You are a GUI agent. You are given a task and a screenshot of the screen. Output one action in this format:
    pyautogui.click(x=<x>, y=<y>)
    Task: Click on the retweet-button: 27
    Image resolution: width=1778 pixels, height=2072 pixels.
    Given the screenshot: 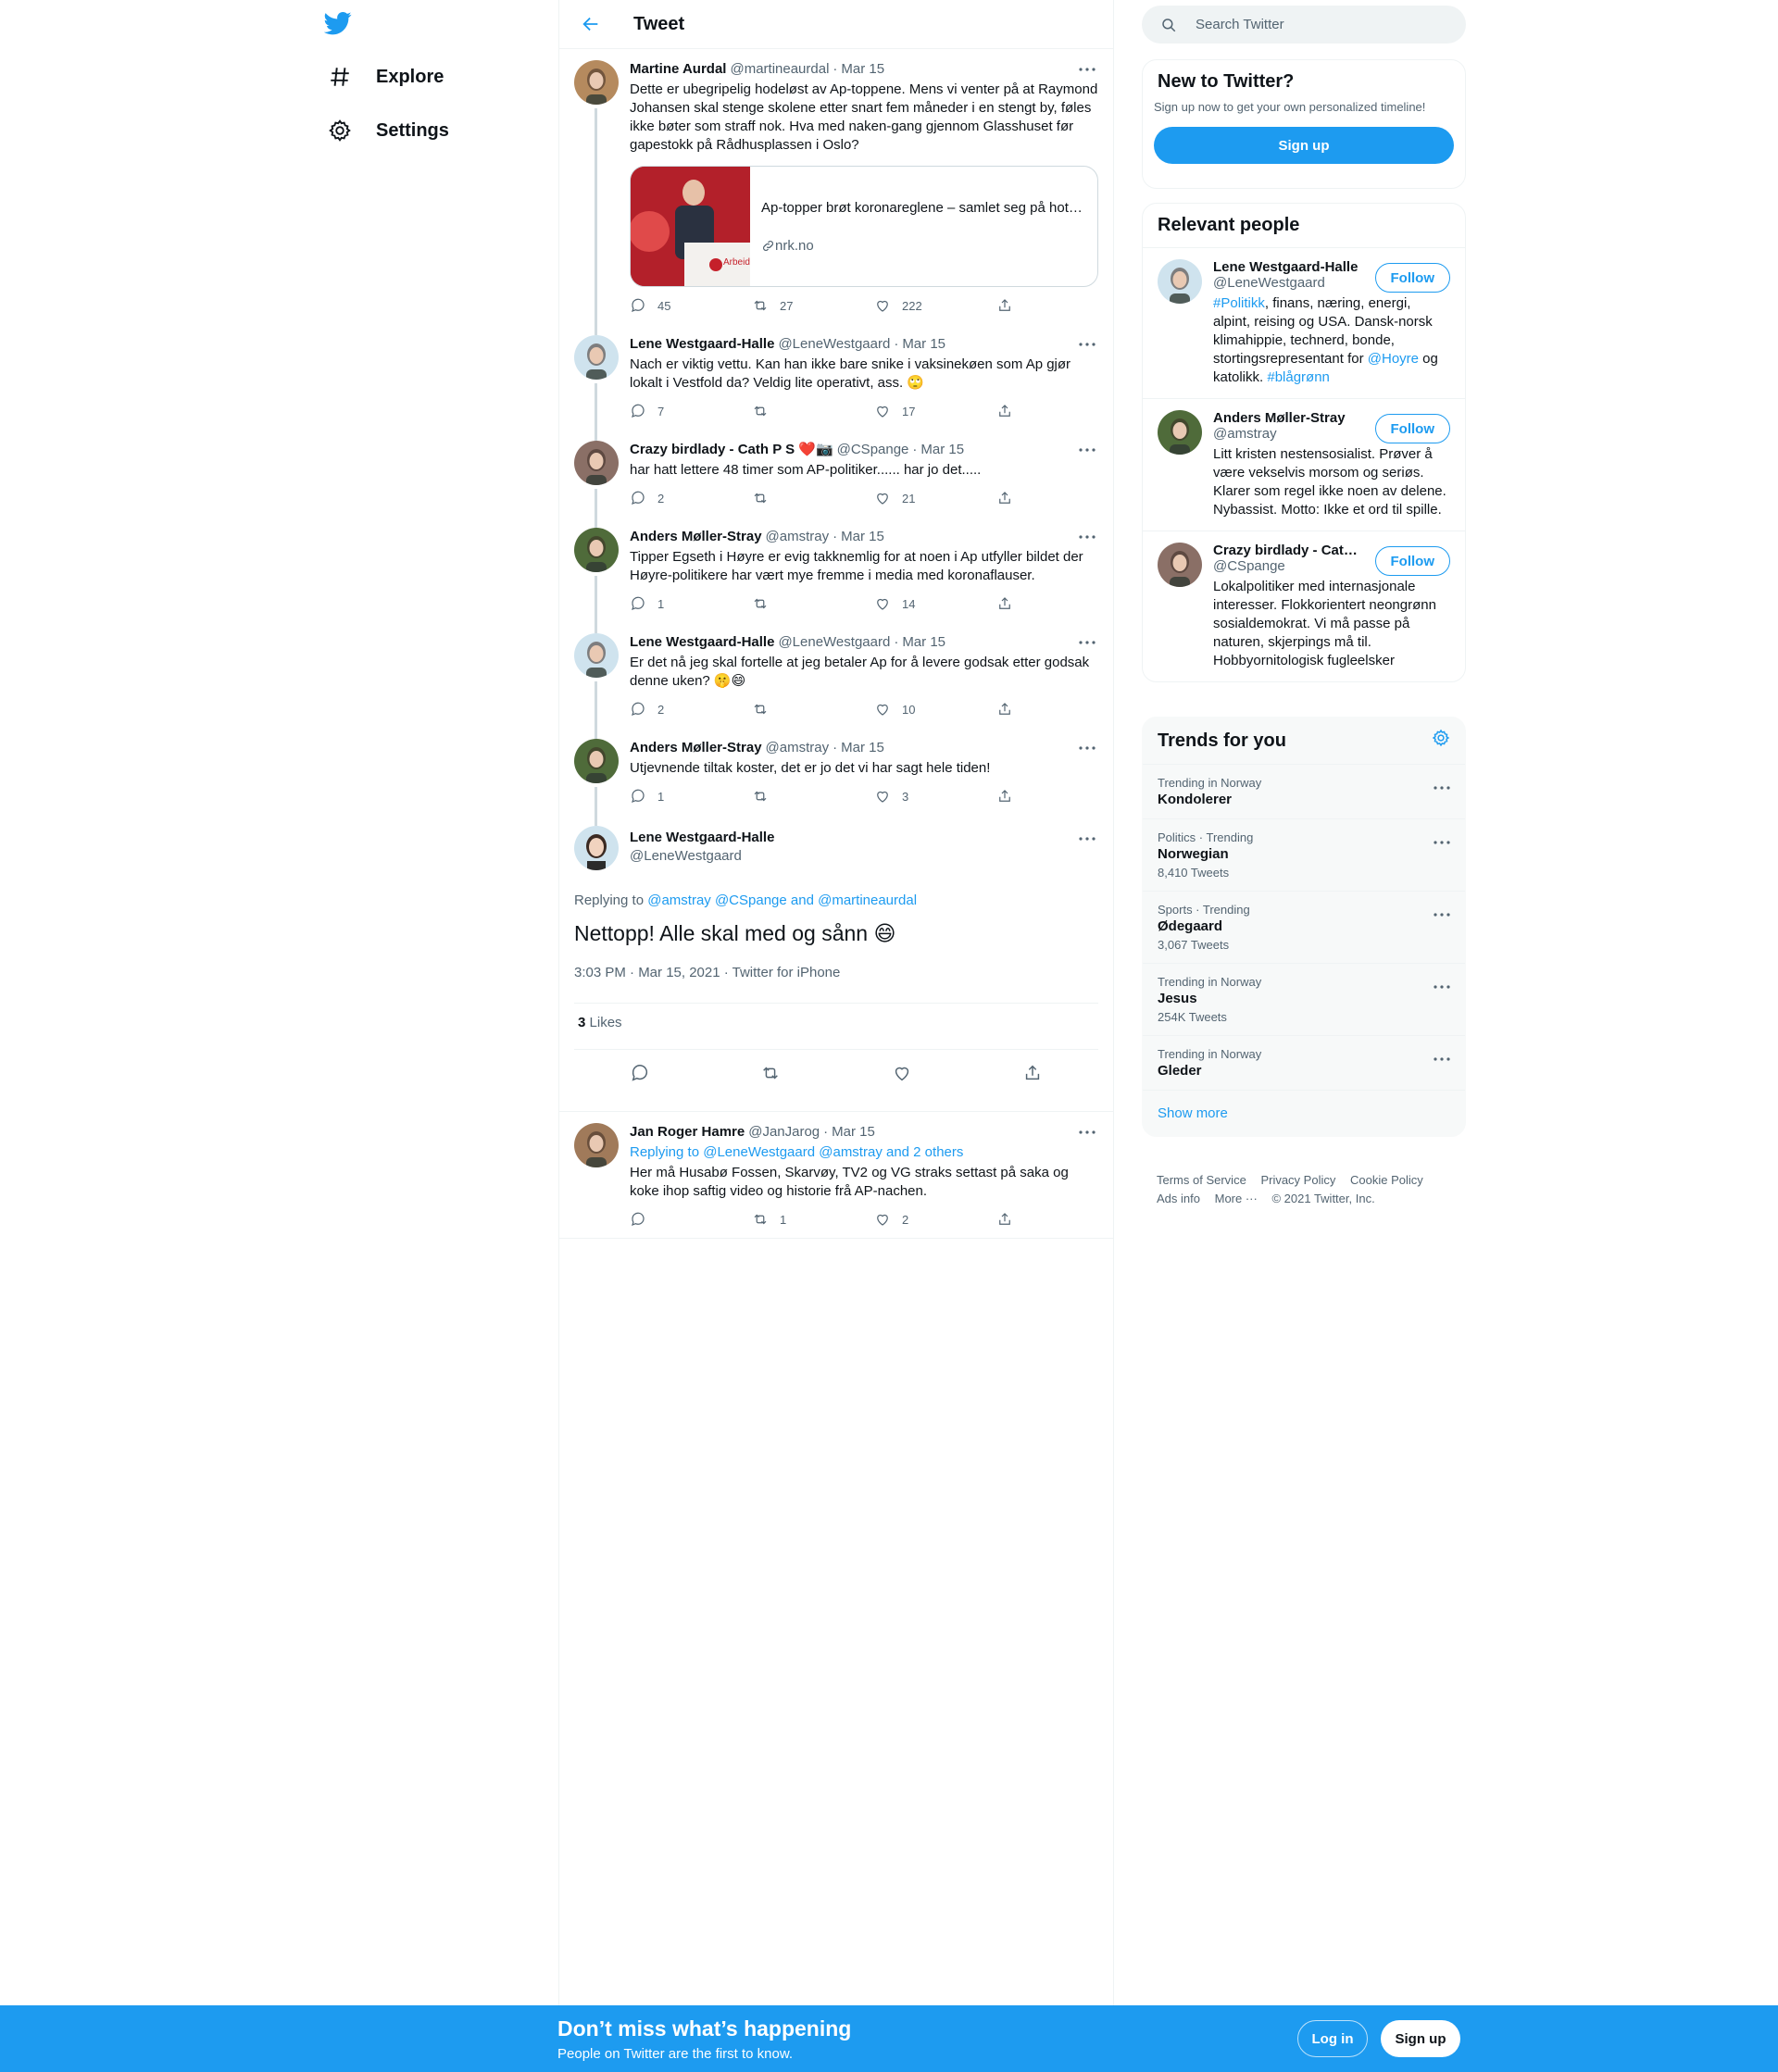 What is the action you would take?
    pyautogui.click(x=813, y=305)
    